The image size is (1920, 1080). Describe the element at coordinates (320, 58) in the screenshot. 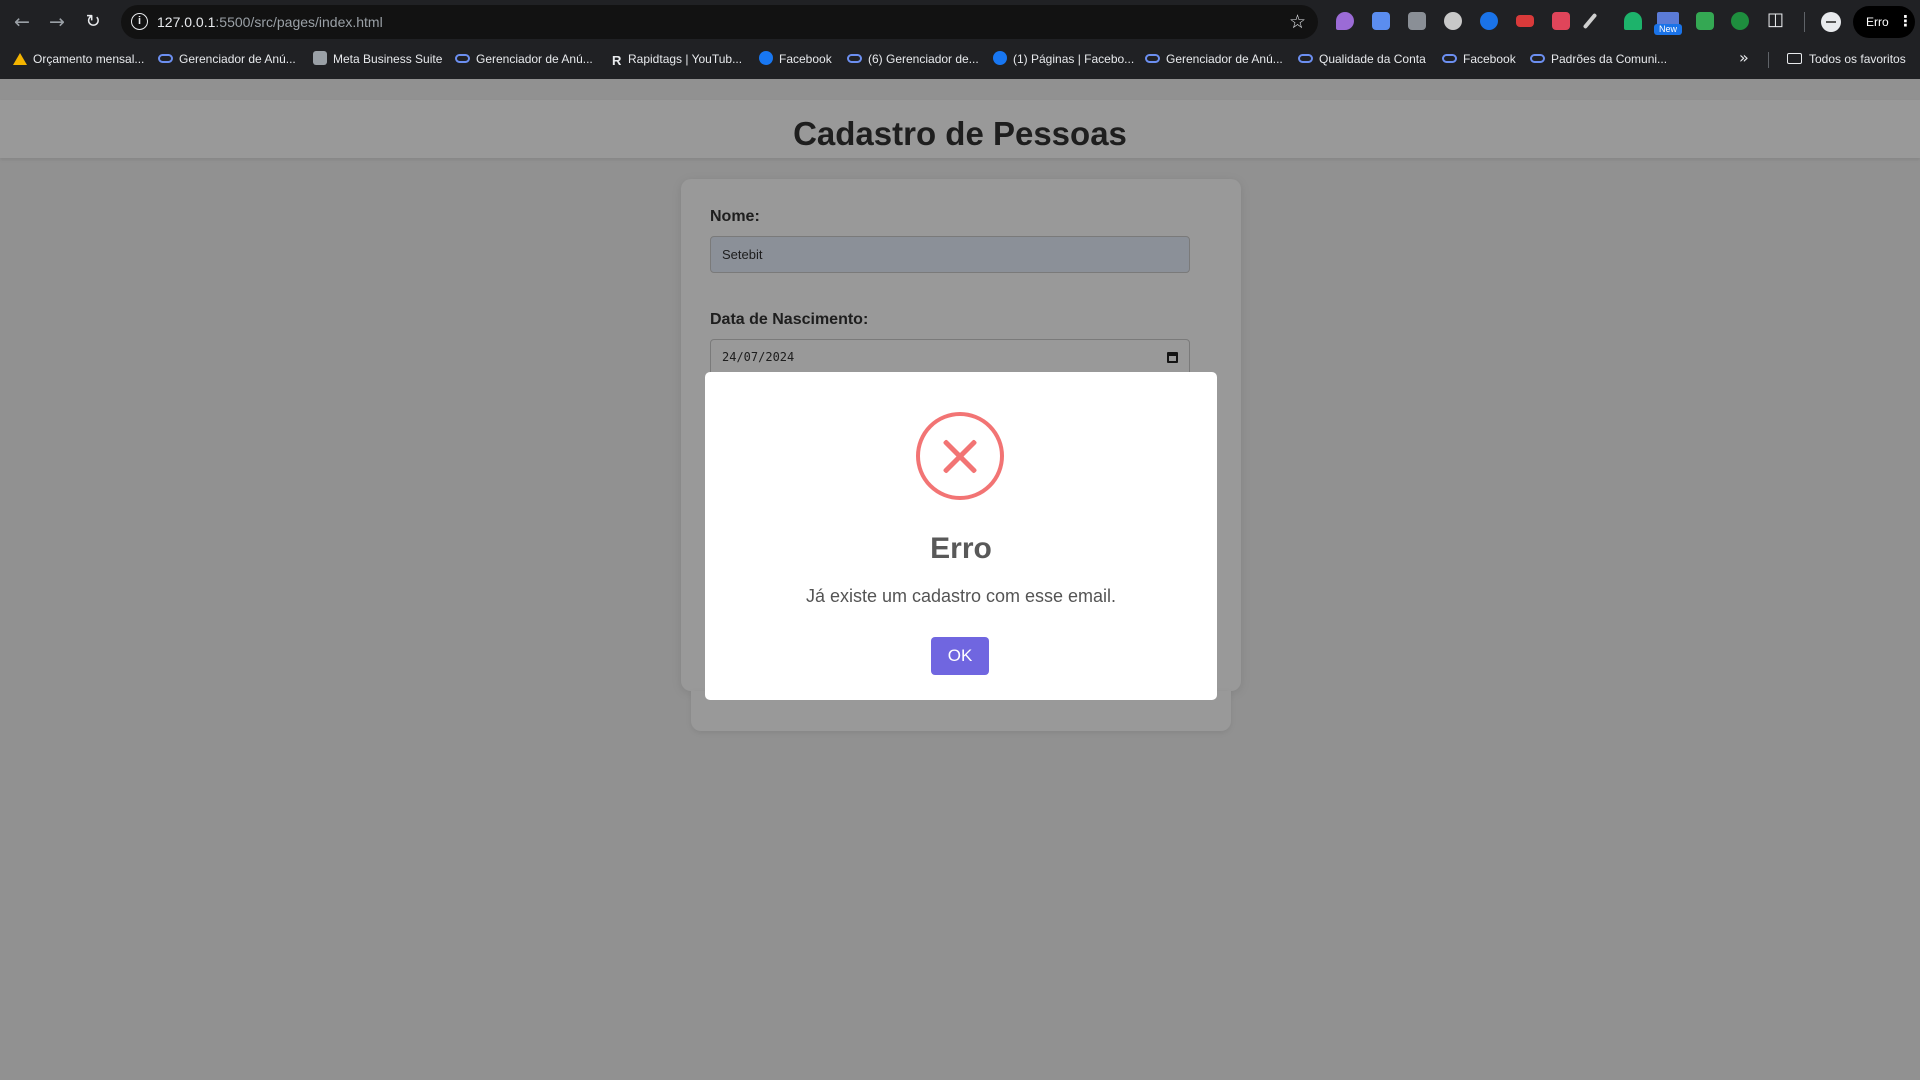

I see `suite-icon` at that location.